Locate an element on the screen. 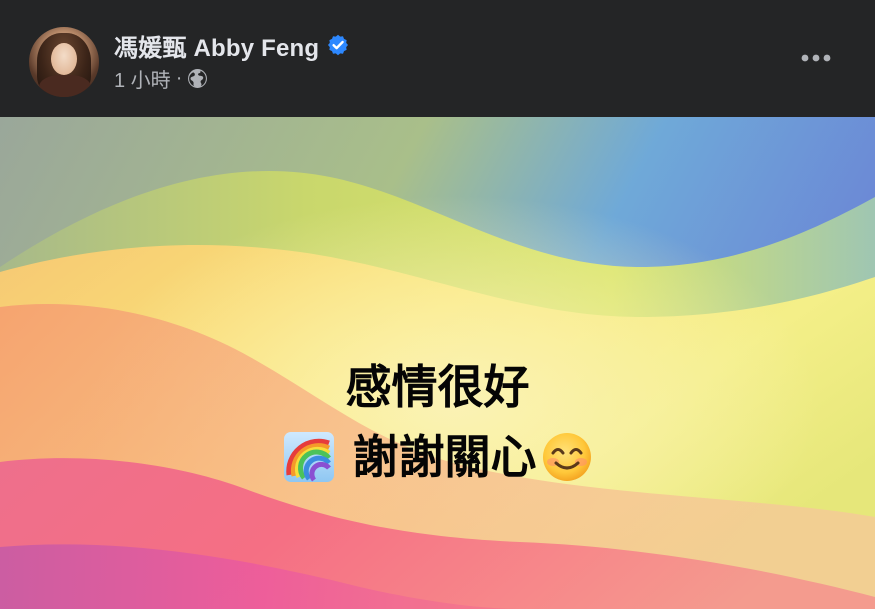 The width and height of the screenshot is (875, 609). author-avatar is located at coordinates (64, 62).